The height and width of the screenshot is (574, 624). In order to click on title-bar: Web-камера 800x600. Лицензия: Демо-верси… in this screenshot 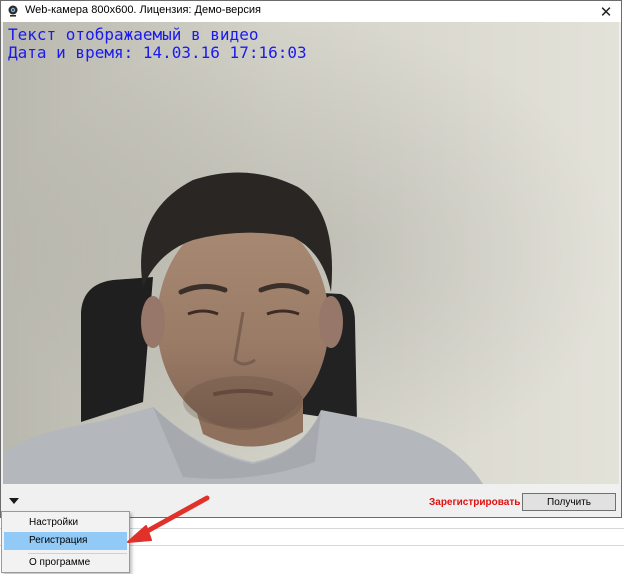, I will do `click(311, 11)`.